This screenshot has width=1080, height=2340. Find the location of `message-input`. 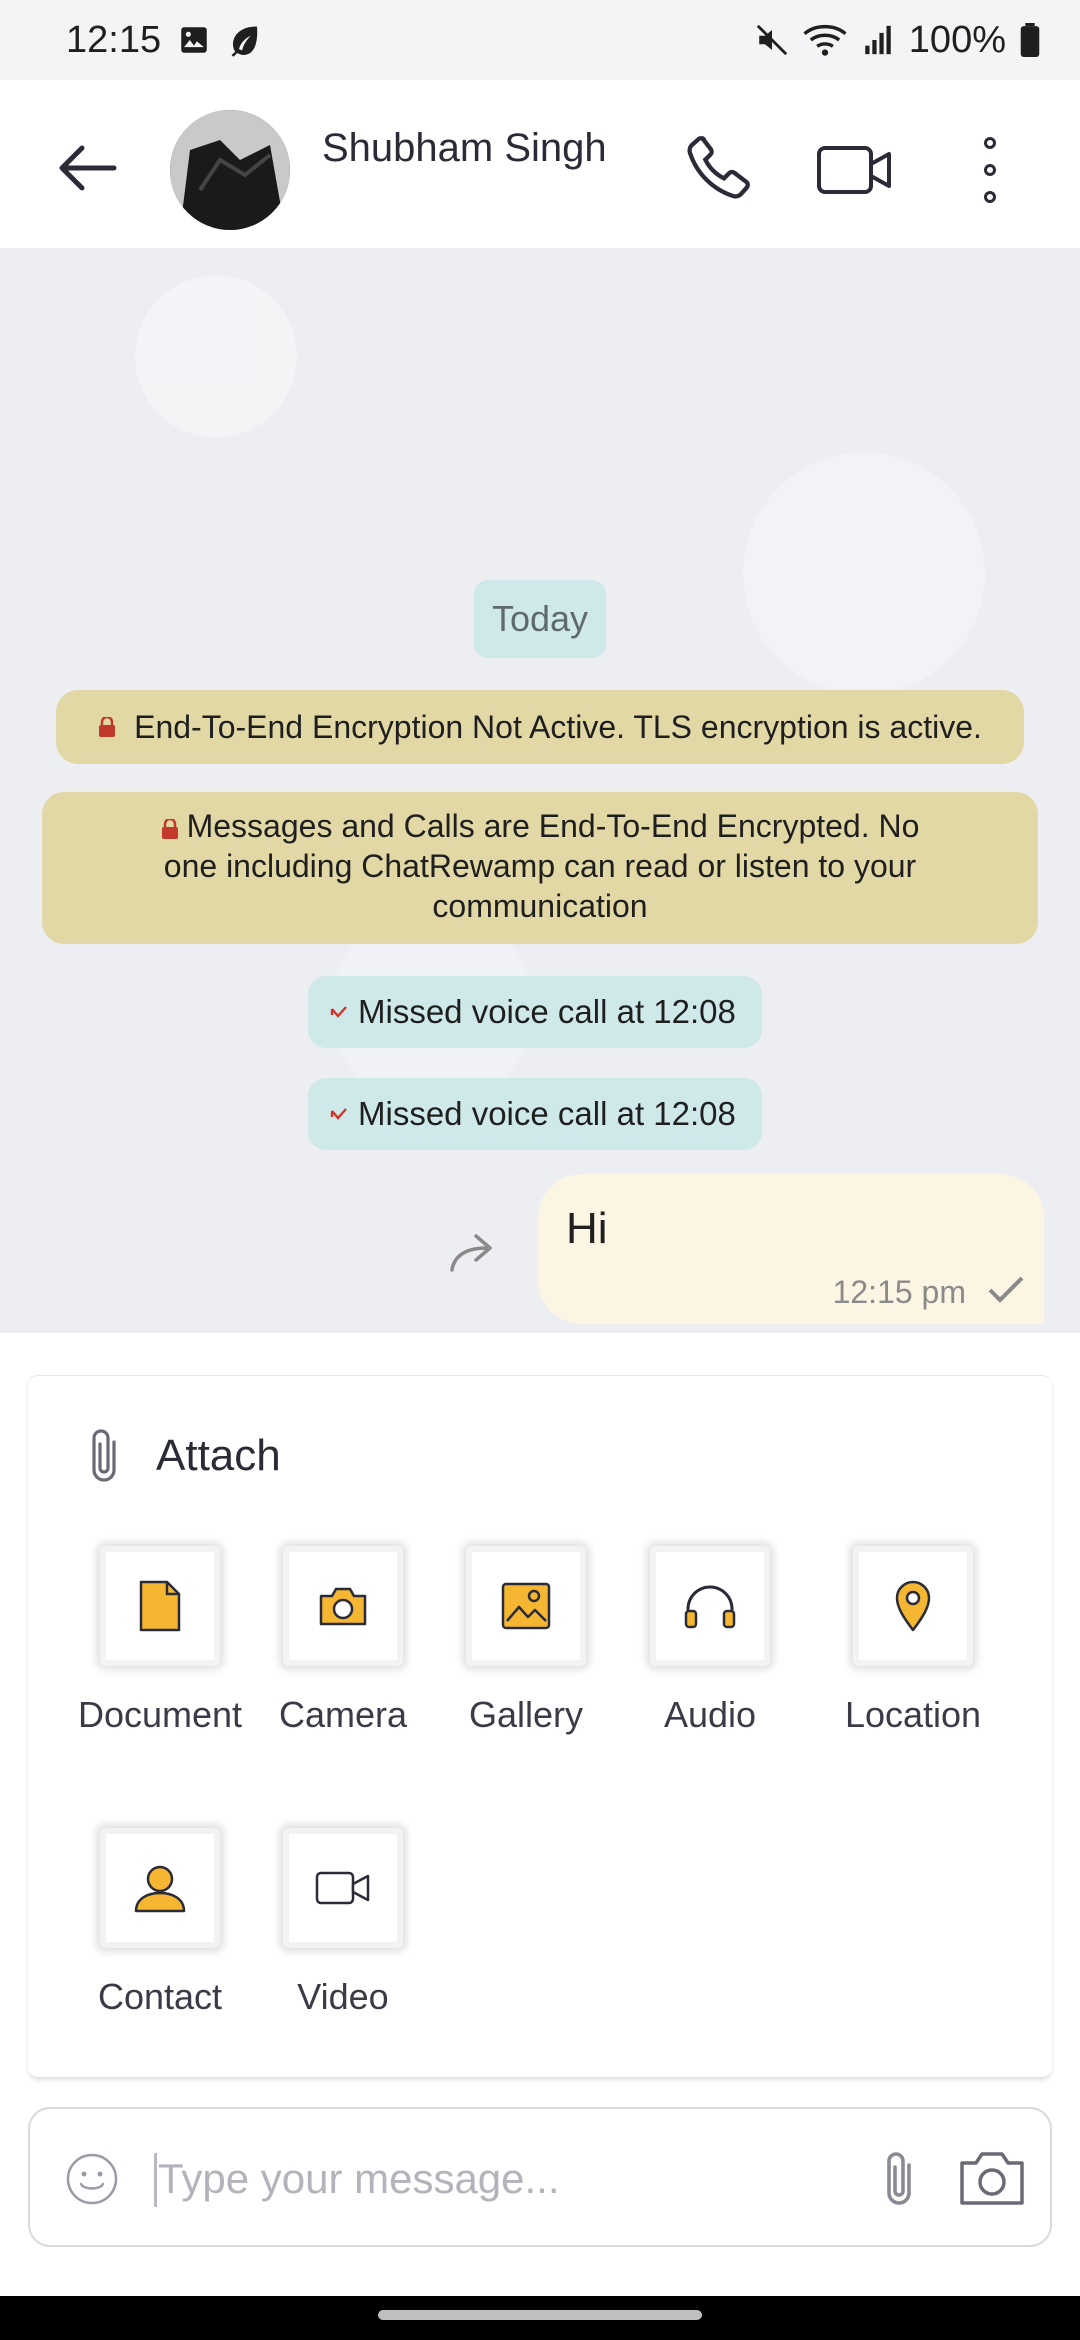

message-input is located at coordinates (508, 2179).